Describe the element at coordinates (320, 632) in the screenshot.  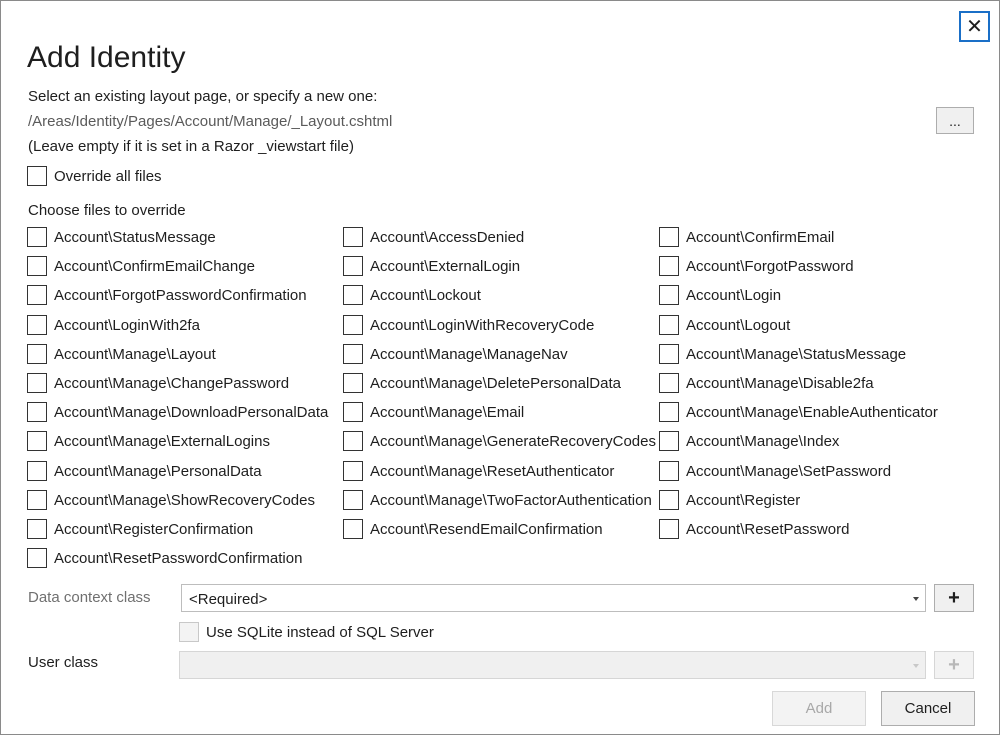
I see `use-sqlite-label: Use SQLite instead of SQL Server` at that location.